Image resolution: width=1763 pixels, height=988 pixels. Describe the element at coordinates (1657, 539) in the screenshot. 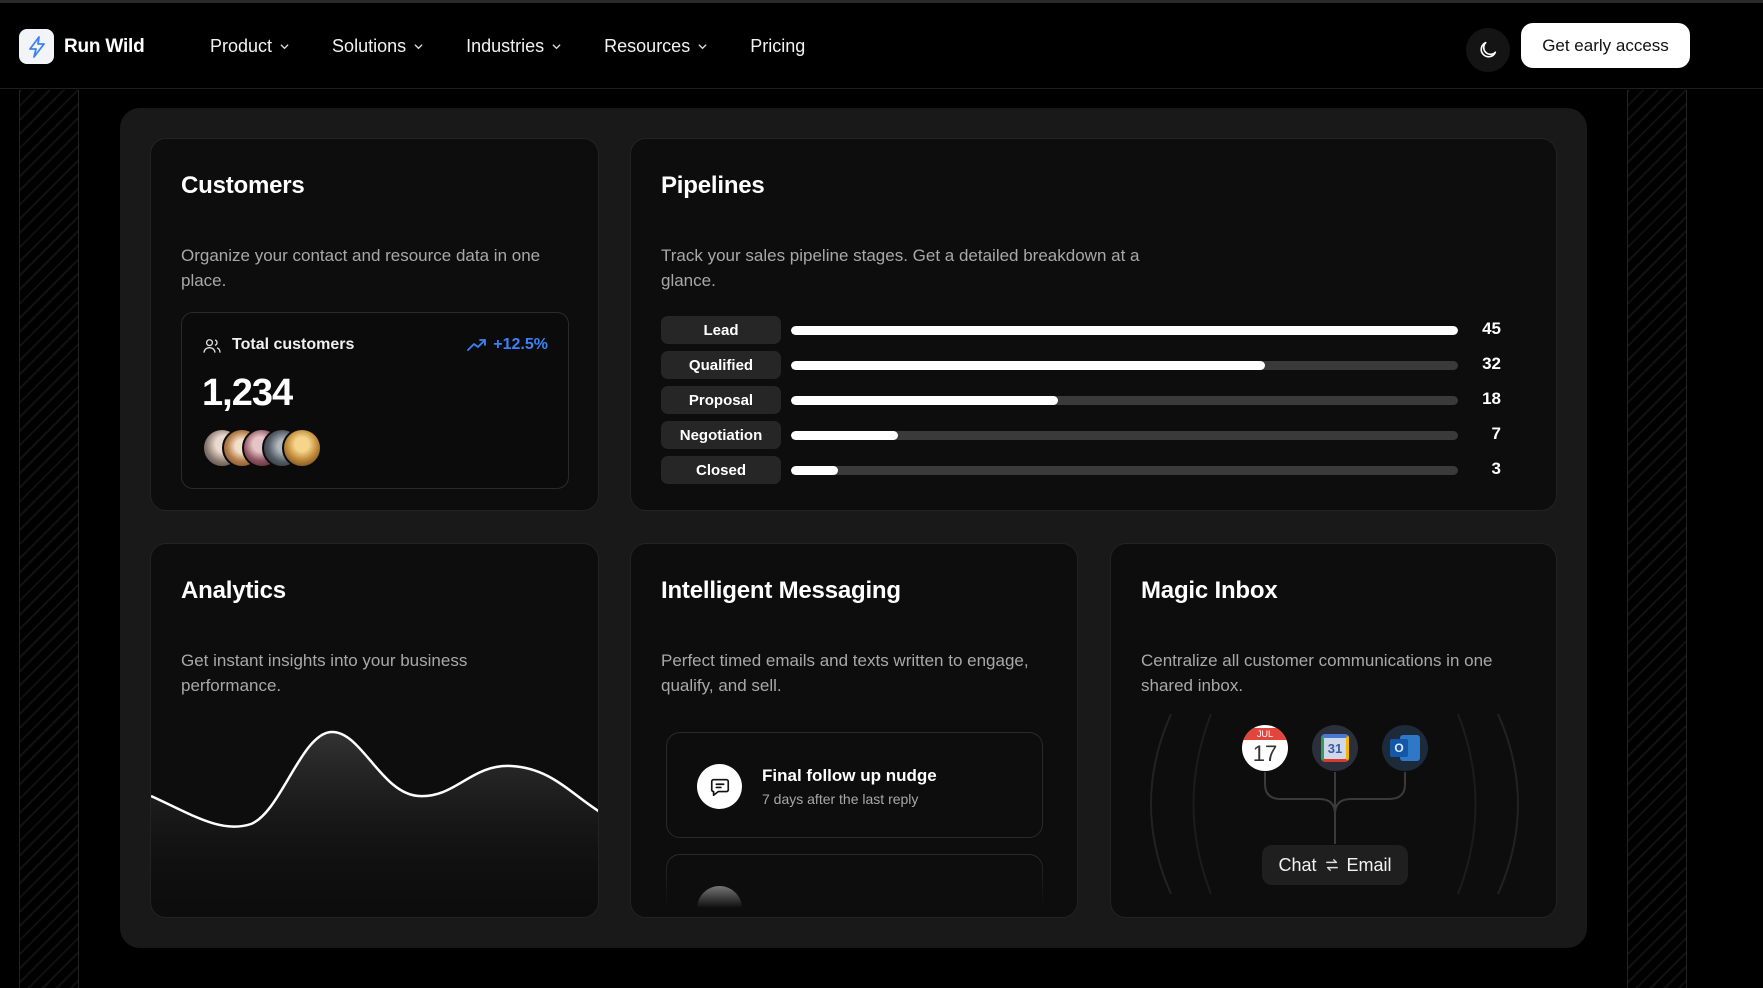

I see `decorative-rail-right` at that location.